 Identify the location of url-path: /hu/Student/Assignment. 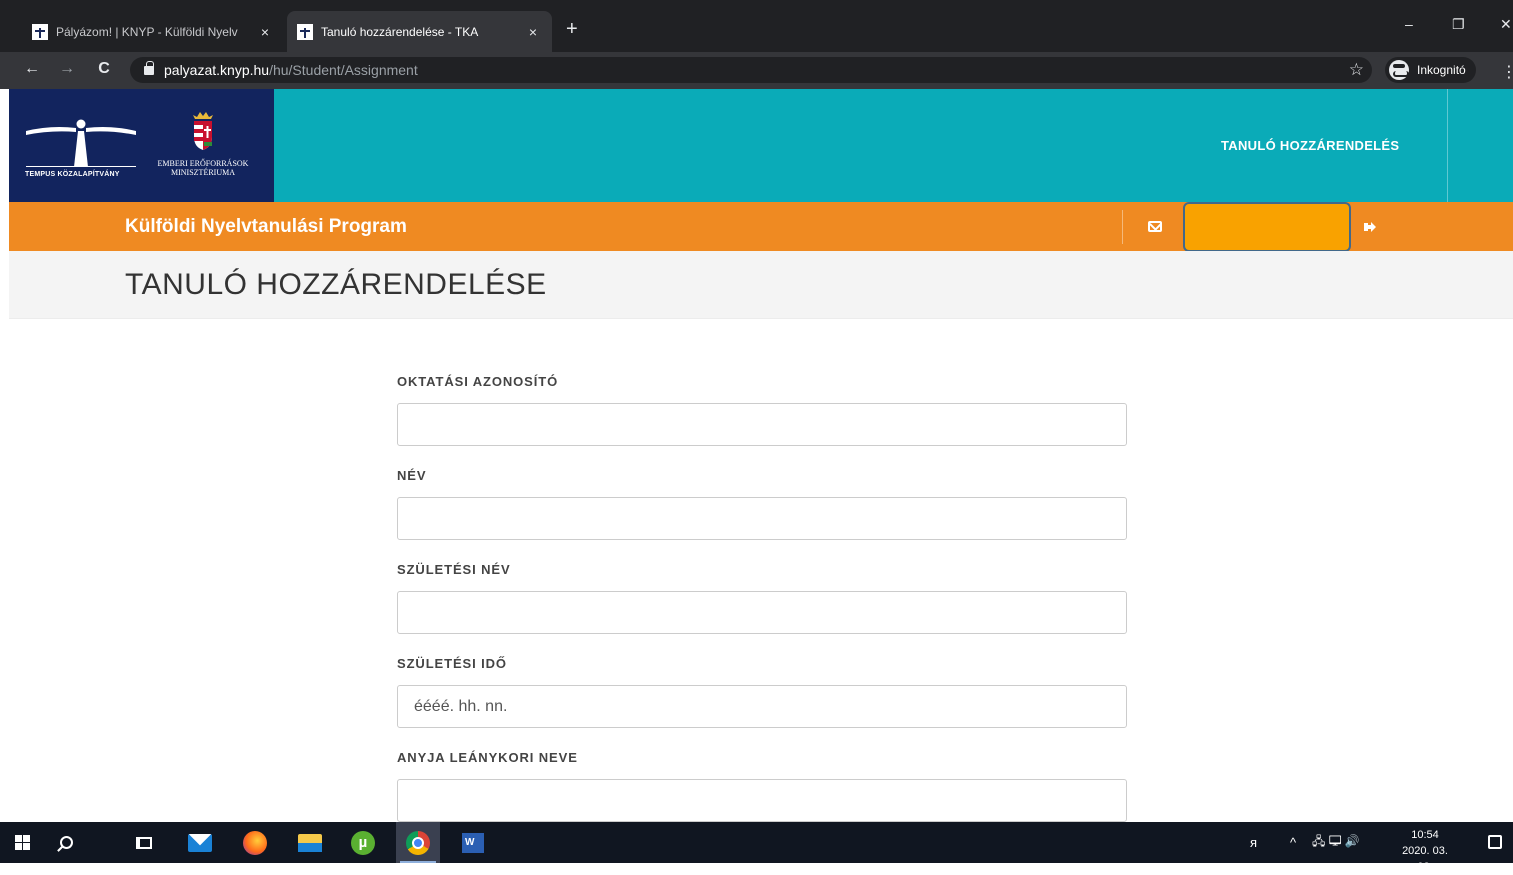
(343, 70).